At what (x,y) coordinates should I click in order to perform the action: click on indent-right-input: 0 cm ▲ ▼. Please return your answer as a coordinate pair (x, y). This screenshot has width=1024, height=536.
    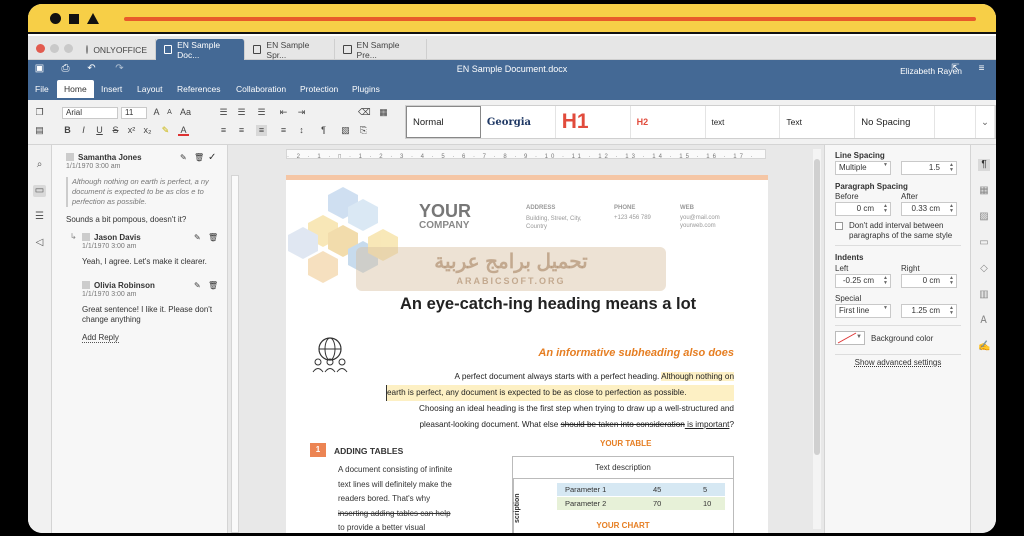
    Looking at the image, I should click on (929, 281).